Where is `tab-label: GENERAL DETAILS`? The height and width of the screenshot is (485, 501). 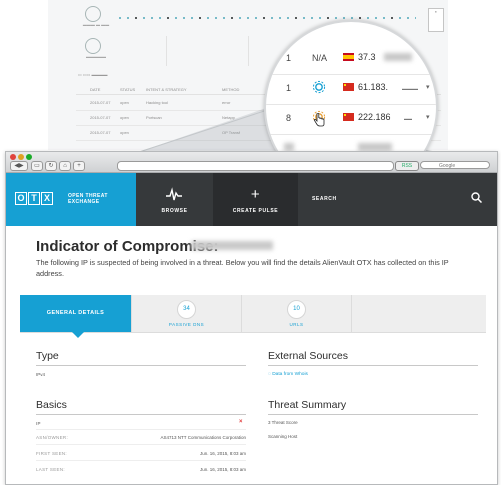 tab-label: GENERAL DETAILS is located at coordinates (75, 313).